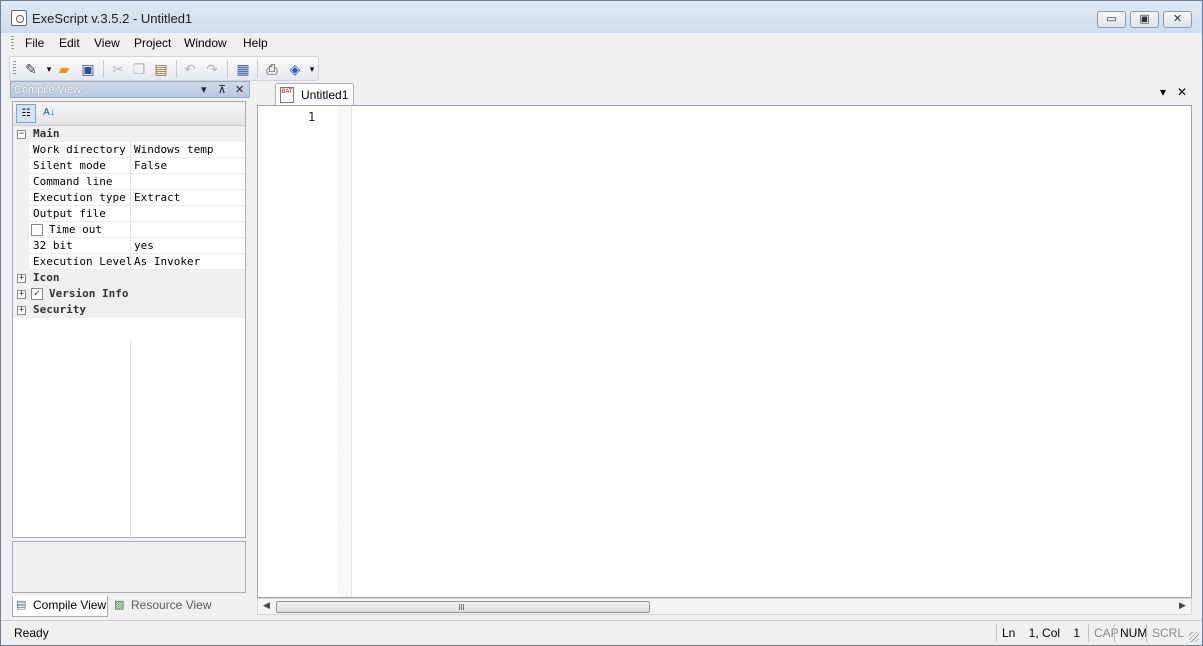 The width and height of the screenshot is (1203, 646). Describe the element at coordinates (152, 43) in the screenshot. I see `menu-project: Project` at that location.